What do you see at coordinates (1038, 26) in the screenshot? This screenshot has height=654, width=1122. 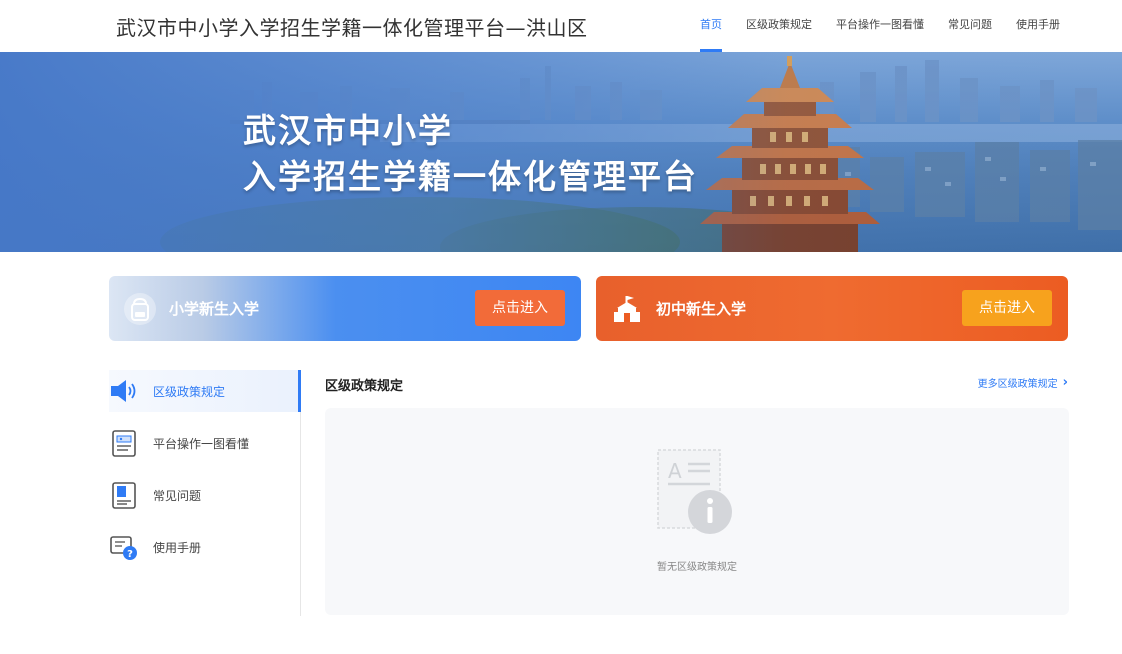 I see `nav-user-manual: 使用手册` at bounding box center [1038, 26].